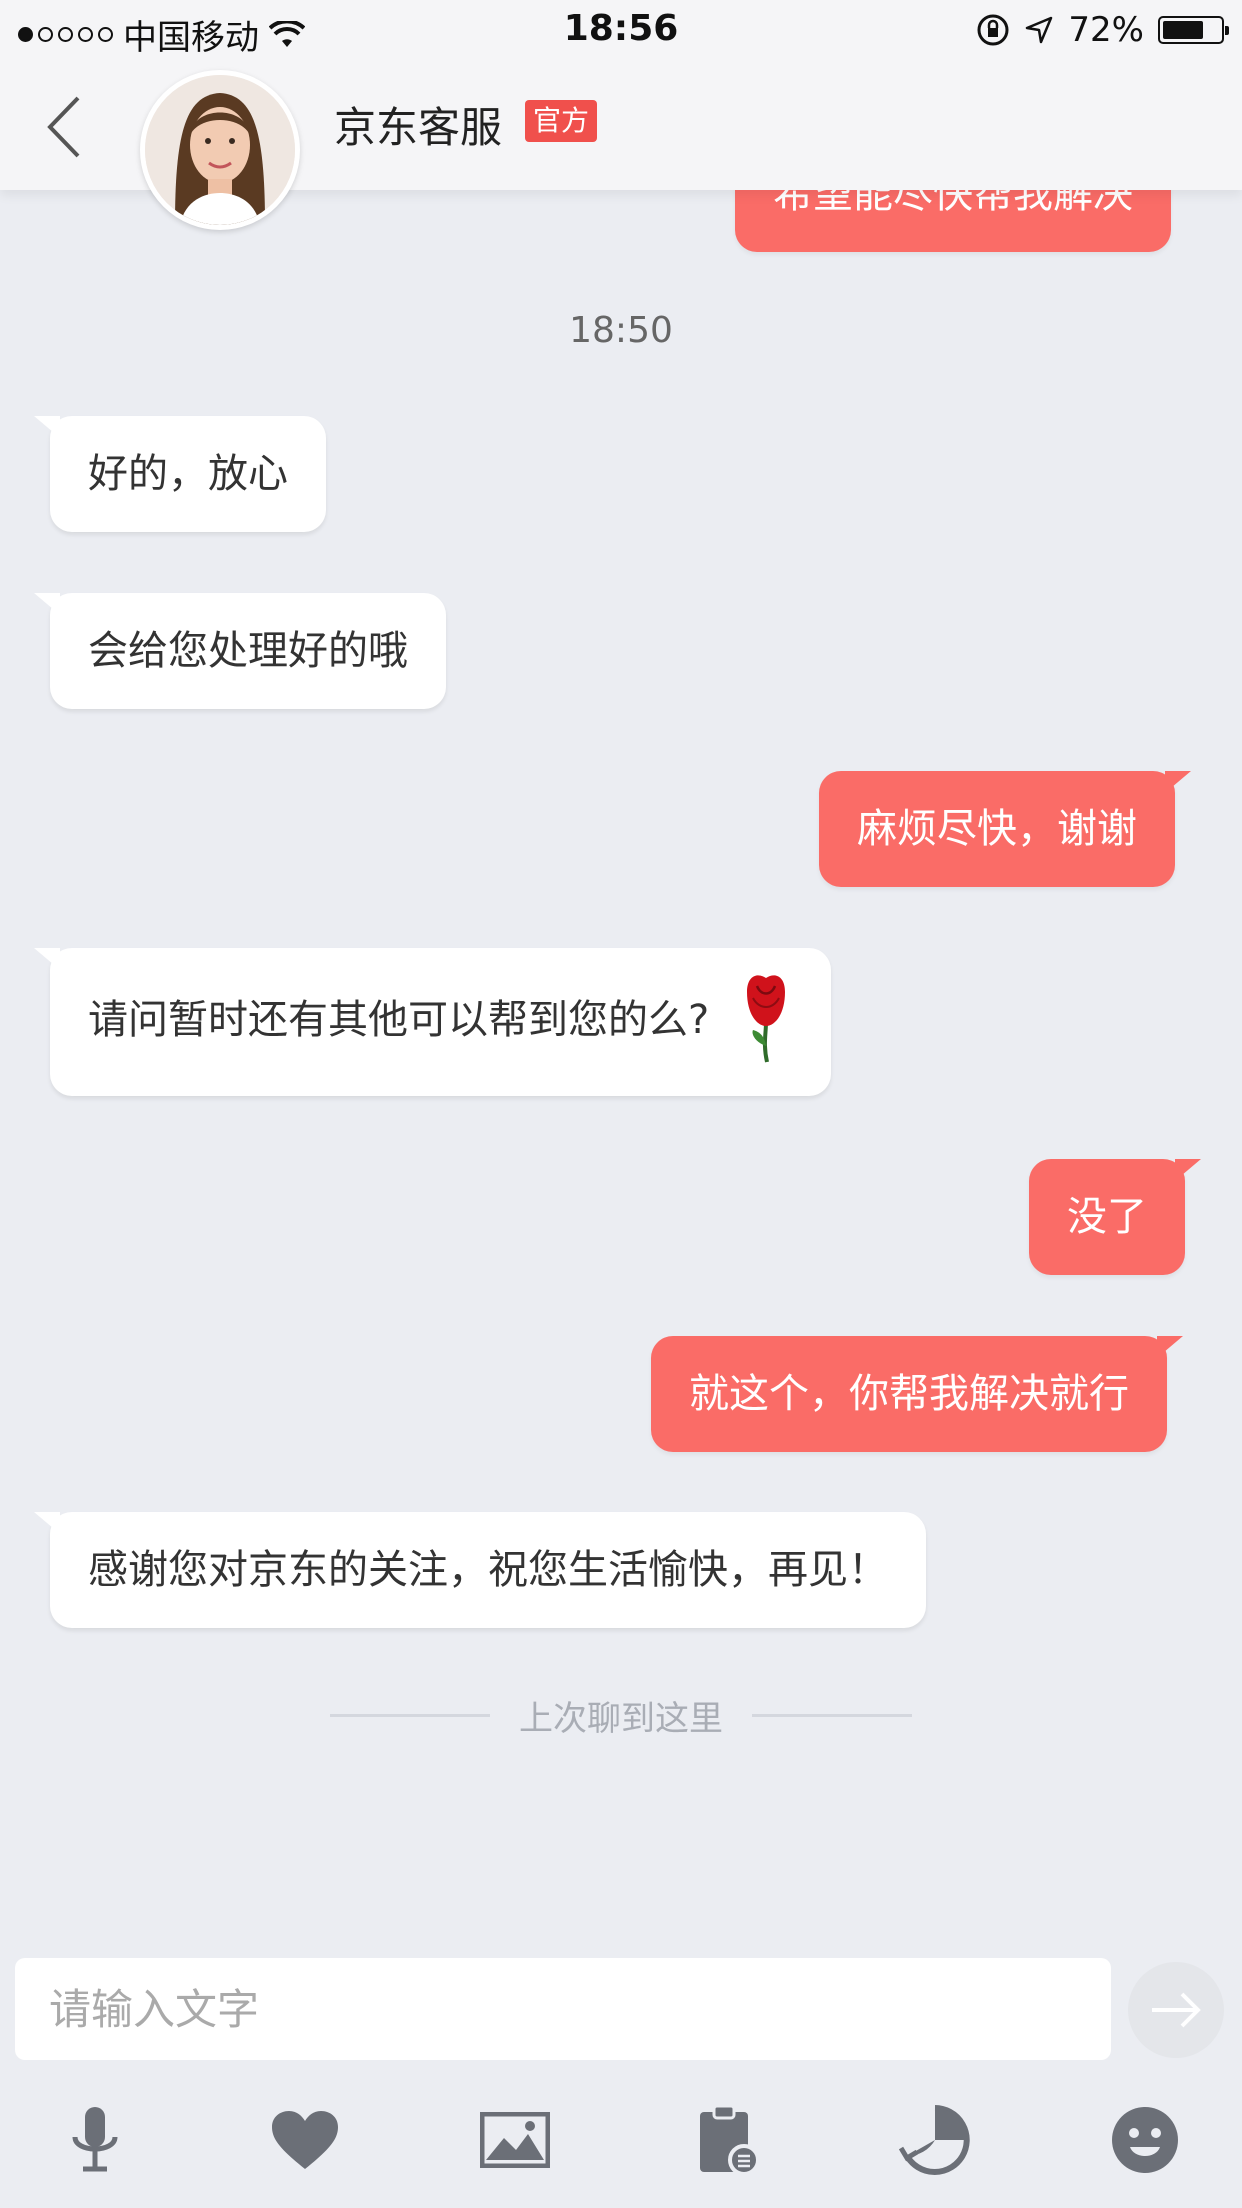 This screenshot has width=1242, height=2208. I want to click on message-text: 没了, so click(1107, 1217).